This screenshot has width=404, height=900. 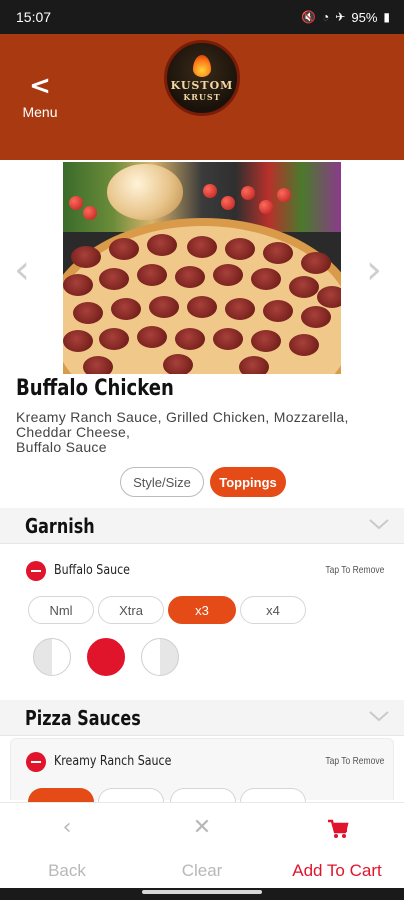 What do you see at coordinates (207, 571) in the screenshot?
I see `sauce-row-buffalo: Buffalo Sauce Tap To Remove` at bounding box center [207, 571].